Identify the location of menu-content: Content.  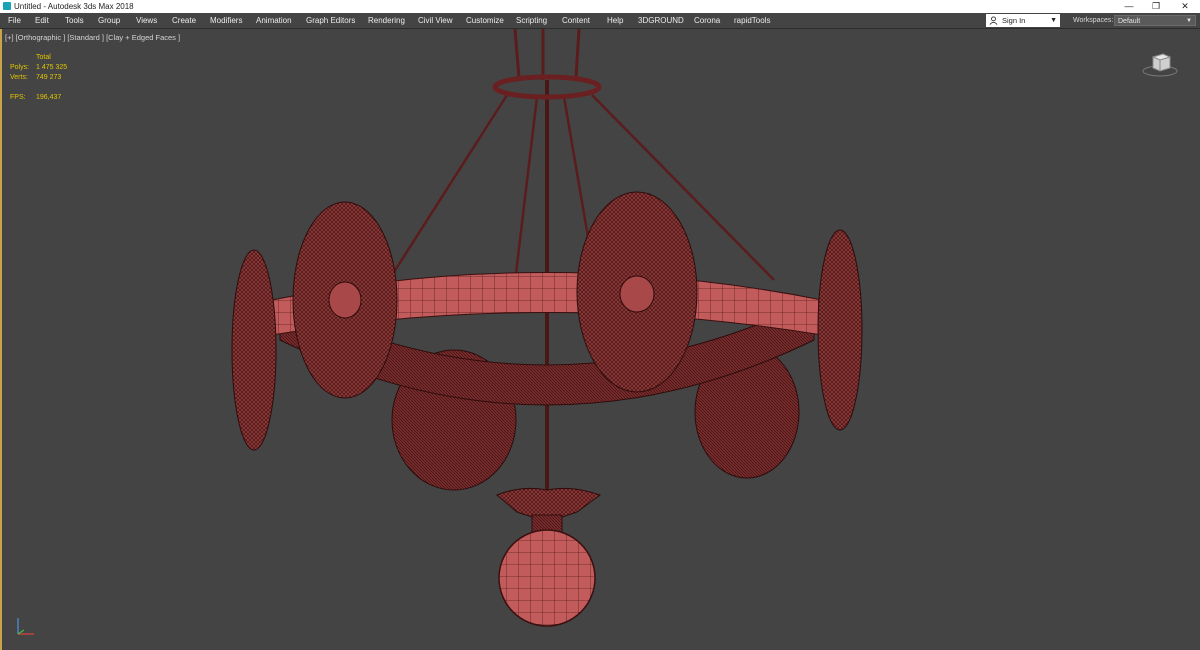
(576, 20).